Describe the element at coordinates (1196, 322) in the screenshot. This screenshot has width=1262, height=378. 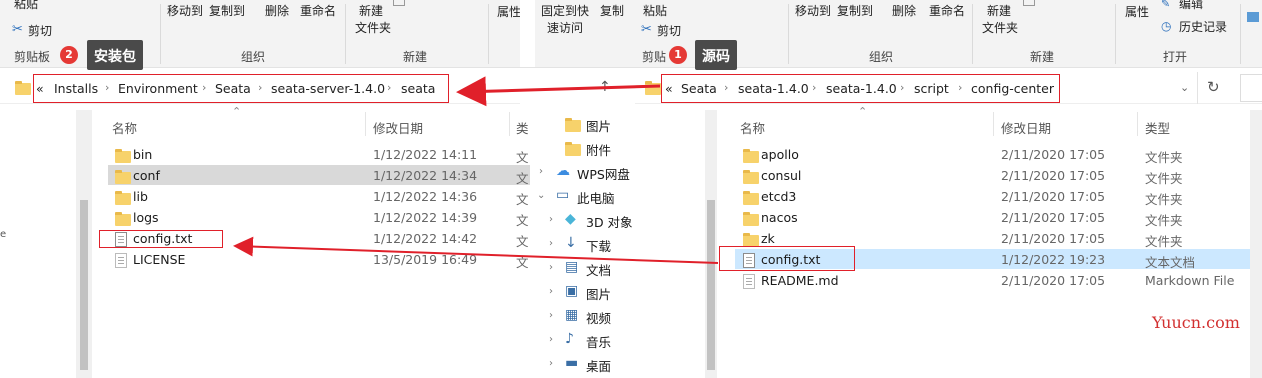
I see `watermark: Yuucn.com` at that location.